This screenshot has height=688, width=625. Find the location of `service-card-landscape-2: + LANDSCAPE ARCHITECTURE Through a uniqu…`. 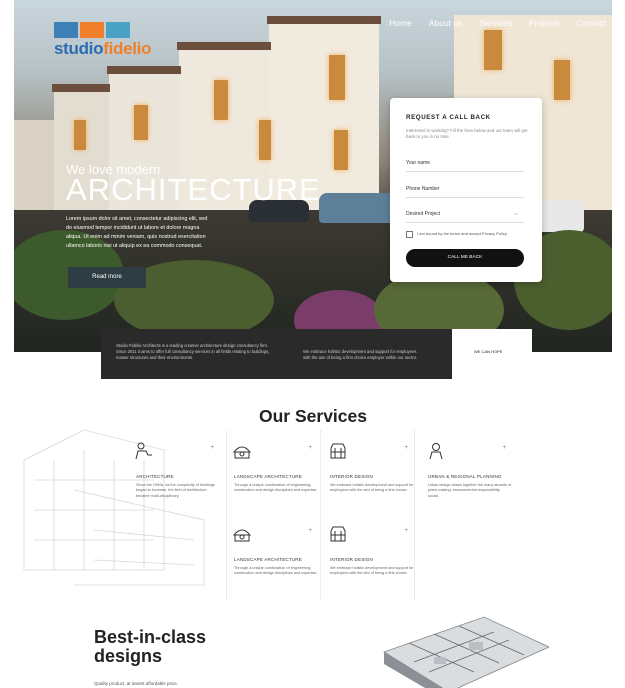

service-card-landscape-2: + LANDSCAPE ARCHITECTURE Through a uniqu… is located at coordinates (277, 562).